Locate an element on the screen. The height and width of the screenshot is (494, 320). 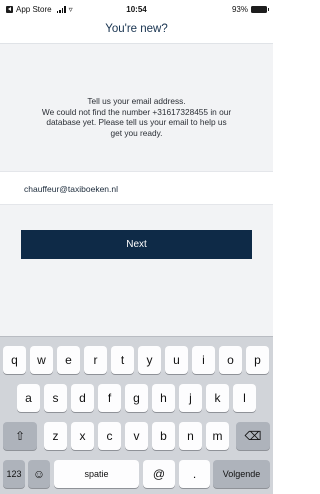
key-t: t is located at coordinates (122, 360).